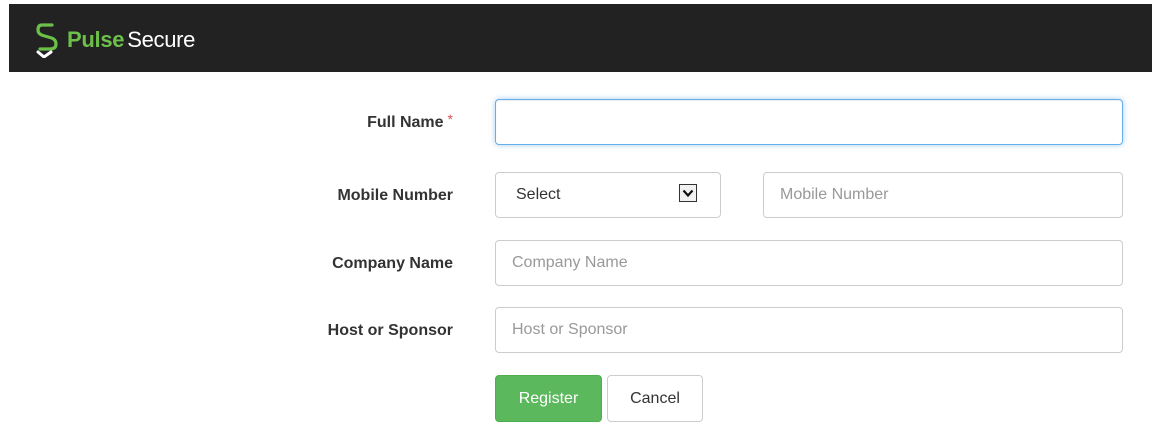  I want to click on mobile-number-input, so click(943, 195).